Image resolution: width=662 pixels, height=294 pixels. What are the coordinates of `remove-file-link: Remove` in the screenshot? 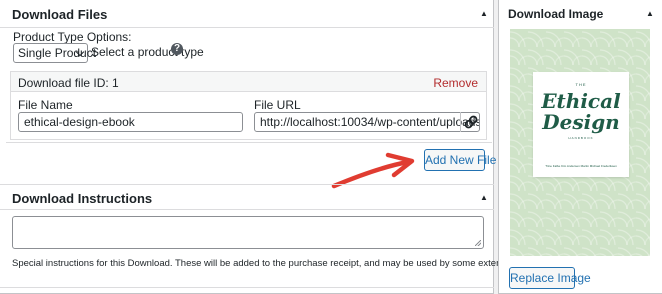 It's located at (455, 83).